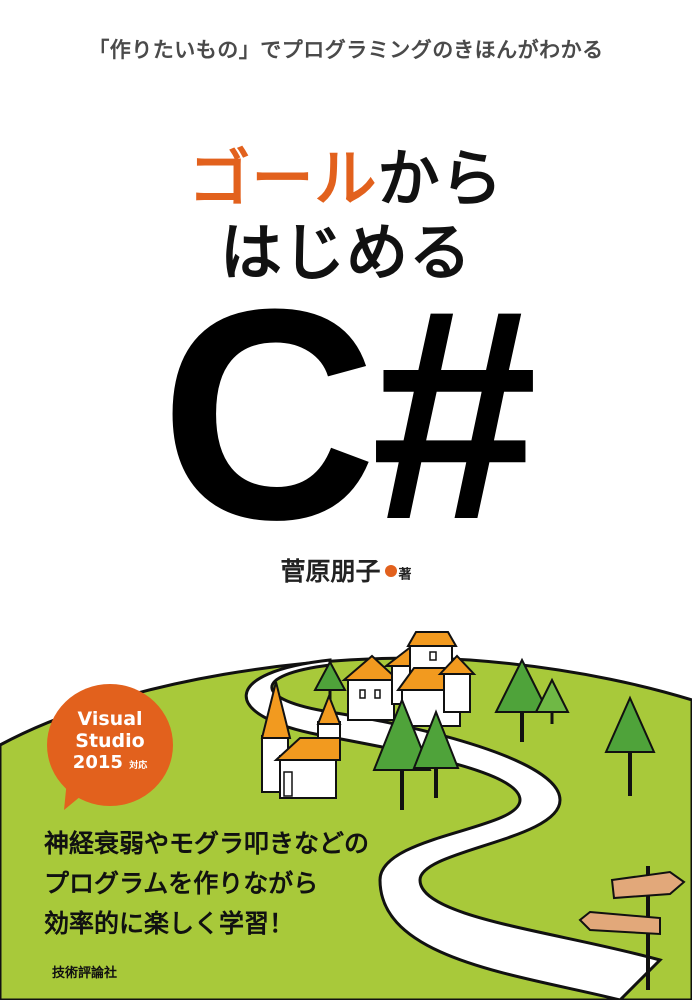 This screenshot has height=1000, width=692. I want to click on author-name: 菅原朋子, so click(330, 571).